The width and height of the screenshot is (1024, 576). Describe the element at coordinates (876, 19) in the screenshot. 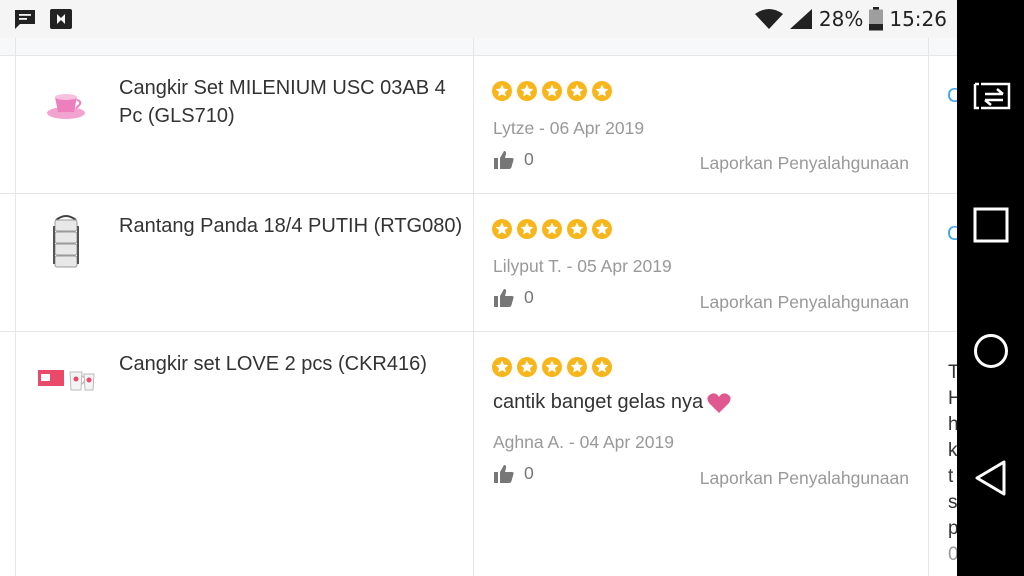

I see `battery-icon` at that location.